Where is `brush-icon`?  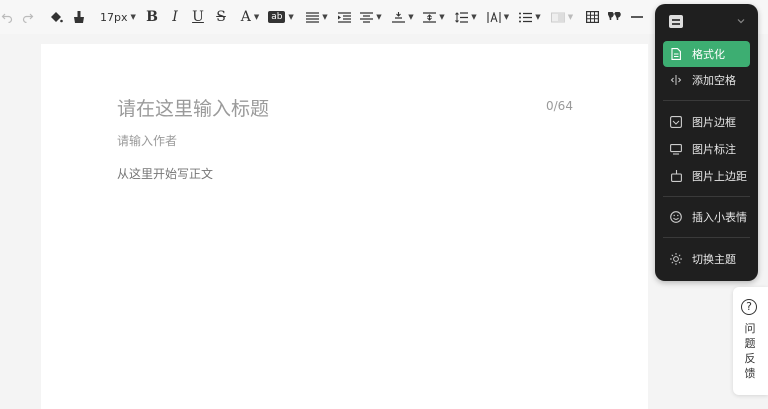
brush-icon is located at coordinates (79, 17).